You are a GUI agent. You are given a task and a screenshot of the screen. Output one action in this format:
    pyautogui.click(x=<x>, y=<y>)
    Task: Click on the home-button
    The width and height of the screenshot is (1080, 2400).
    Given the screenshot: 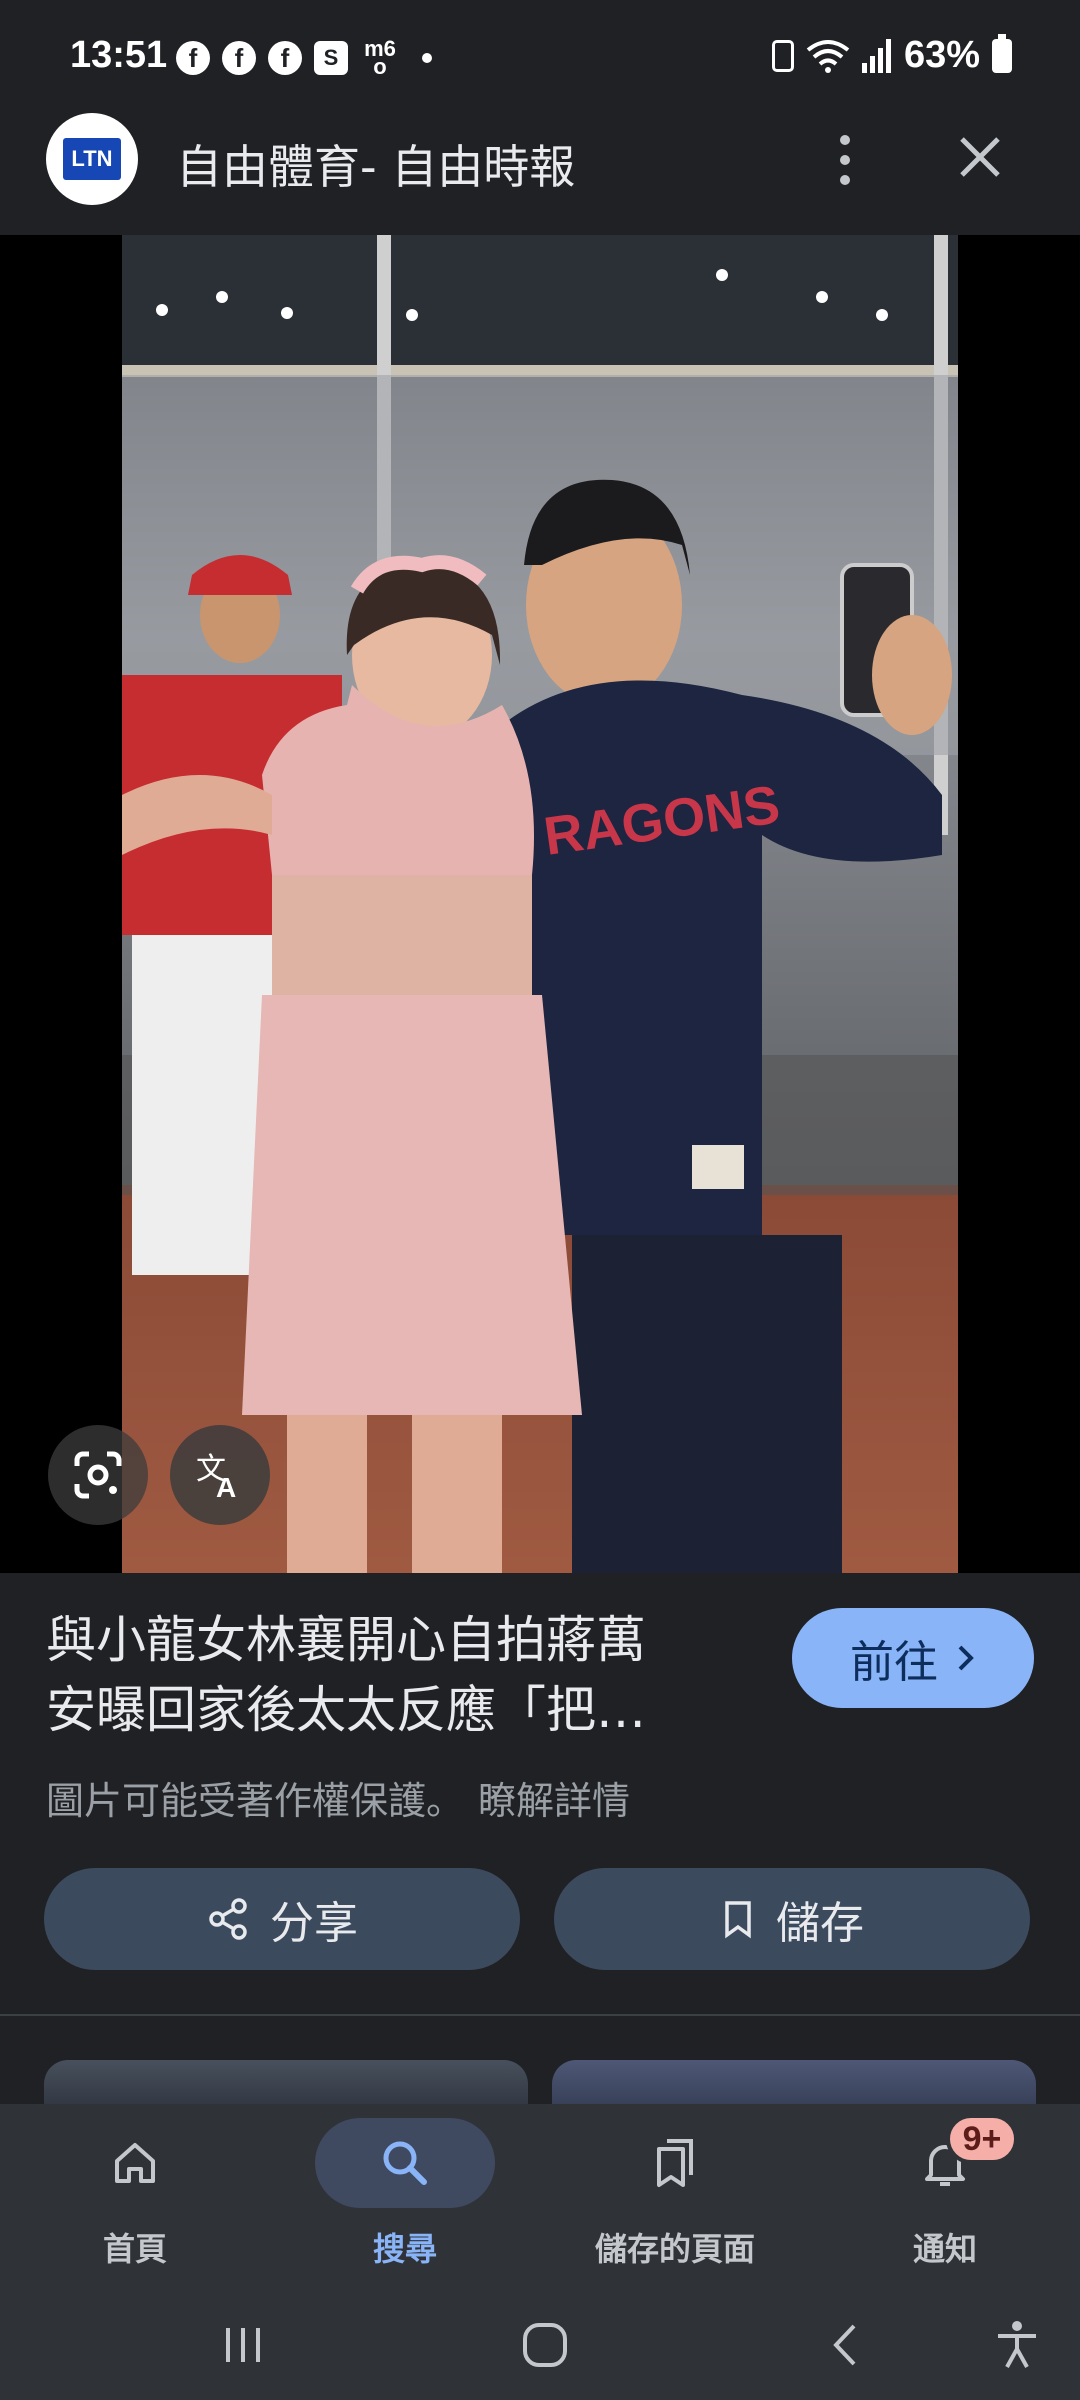 What is the action you would take?
    pyautogui.click(x=545, y=2345)
    